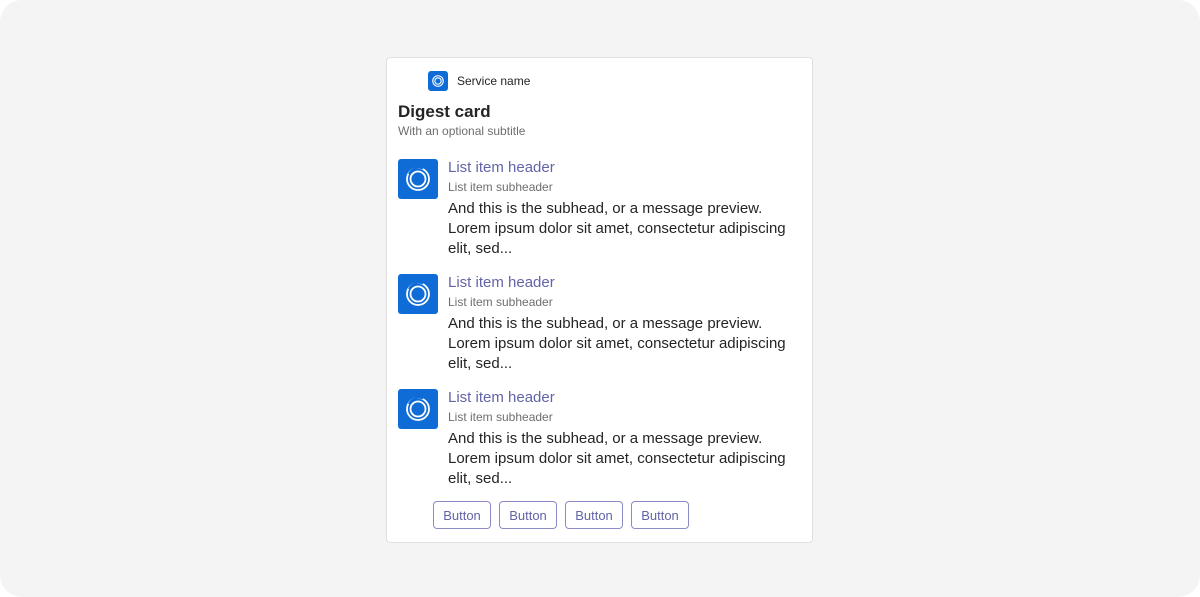 The width and height of the screenshot is (1200, 597). What do you see at coordinates (561, 515) in the screenshot?
I see `card-actions: Button Button Button Button` at bounding box center [561, 515].